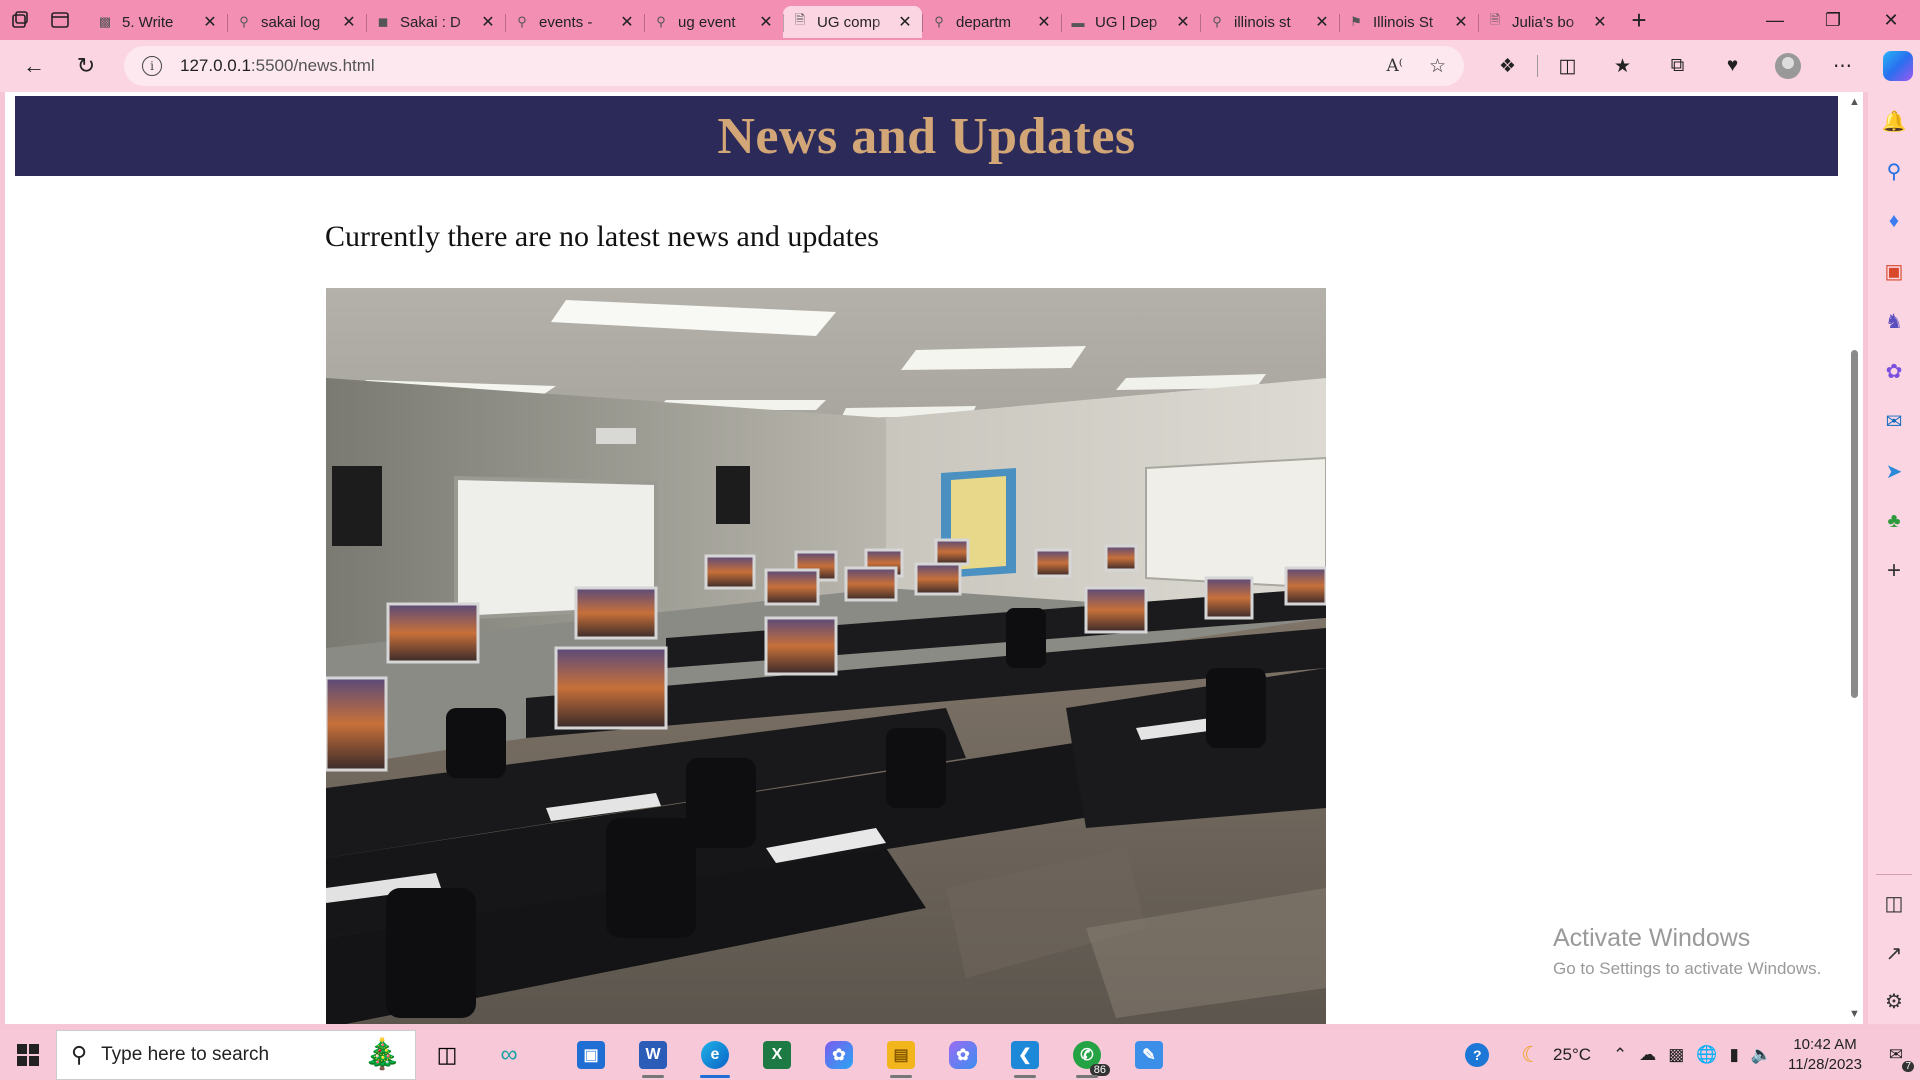 This screenshot has width=1920, height=1080. Describe the element at coordinates (1572, 1055) in the screenshot. I see `temperature: 25°C` at that location.